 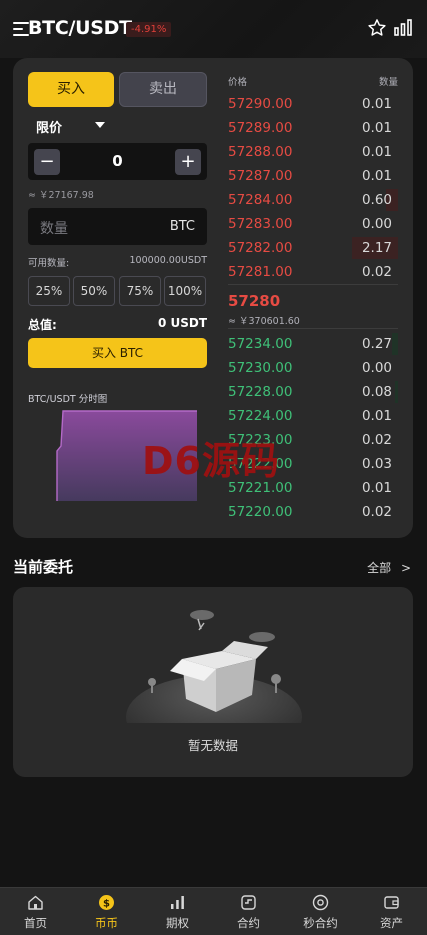 I want to click on ask-row: 57288.00 0.01, so click(x=313, y=152).